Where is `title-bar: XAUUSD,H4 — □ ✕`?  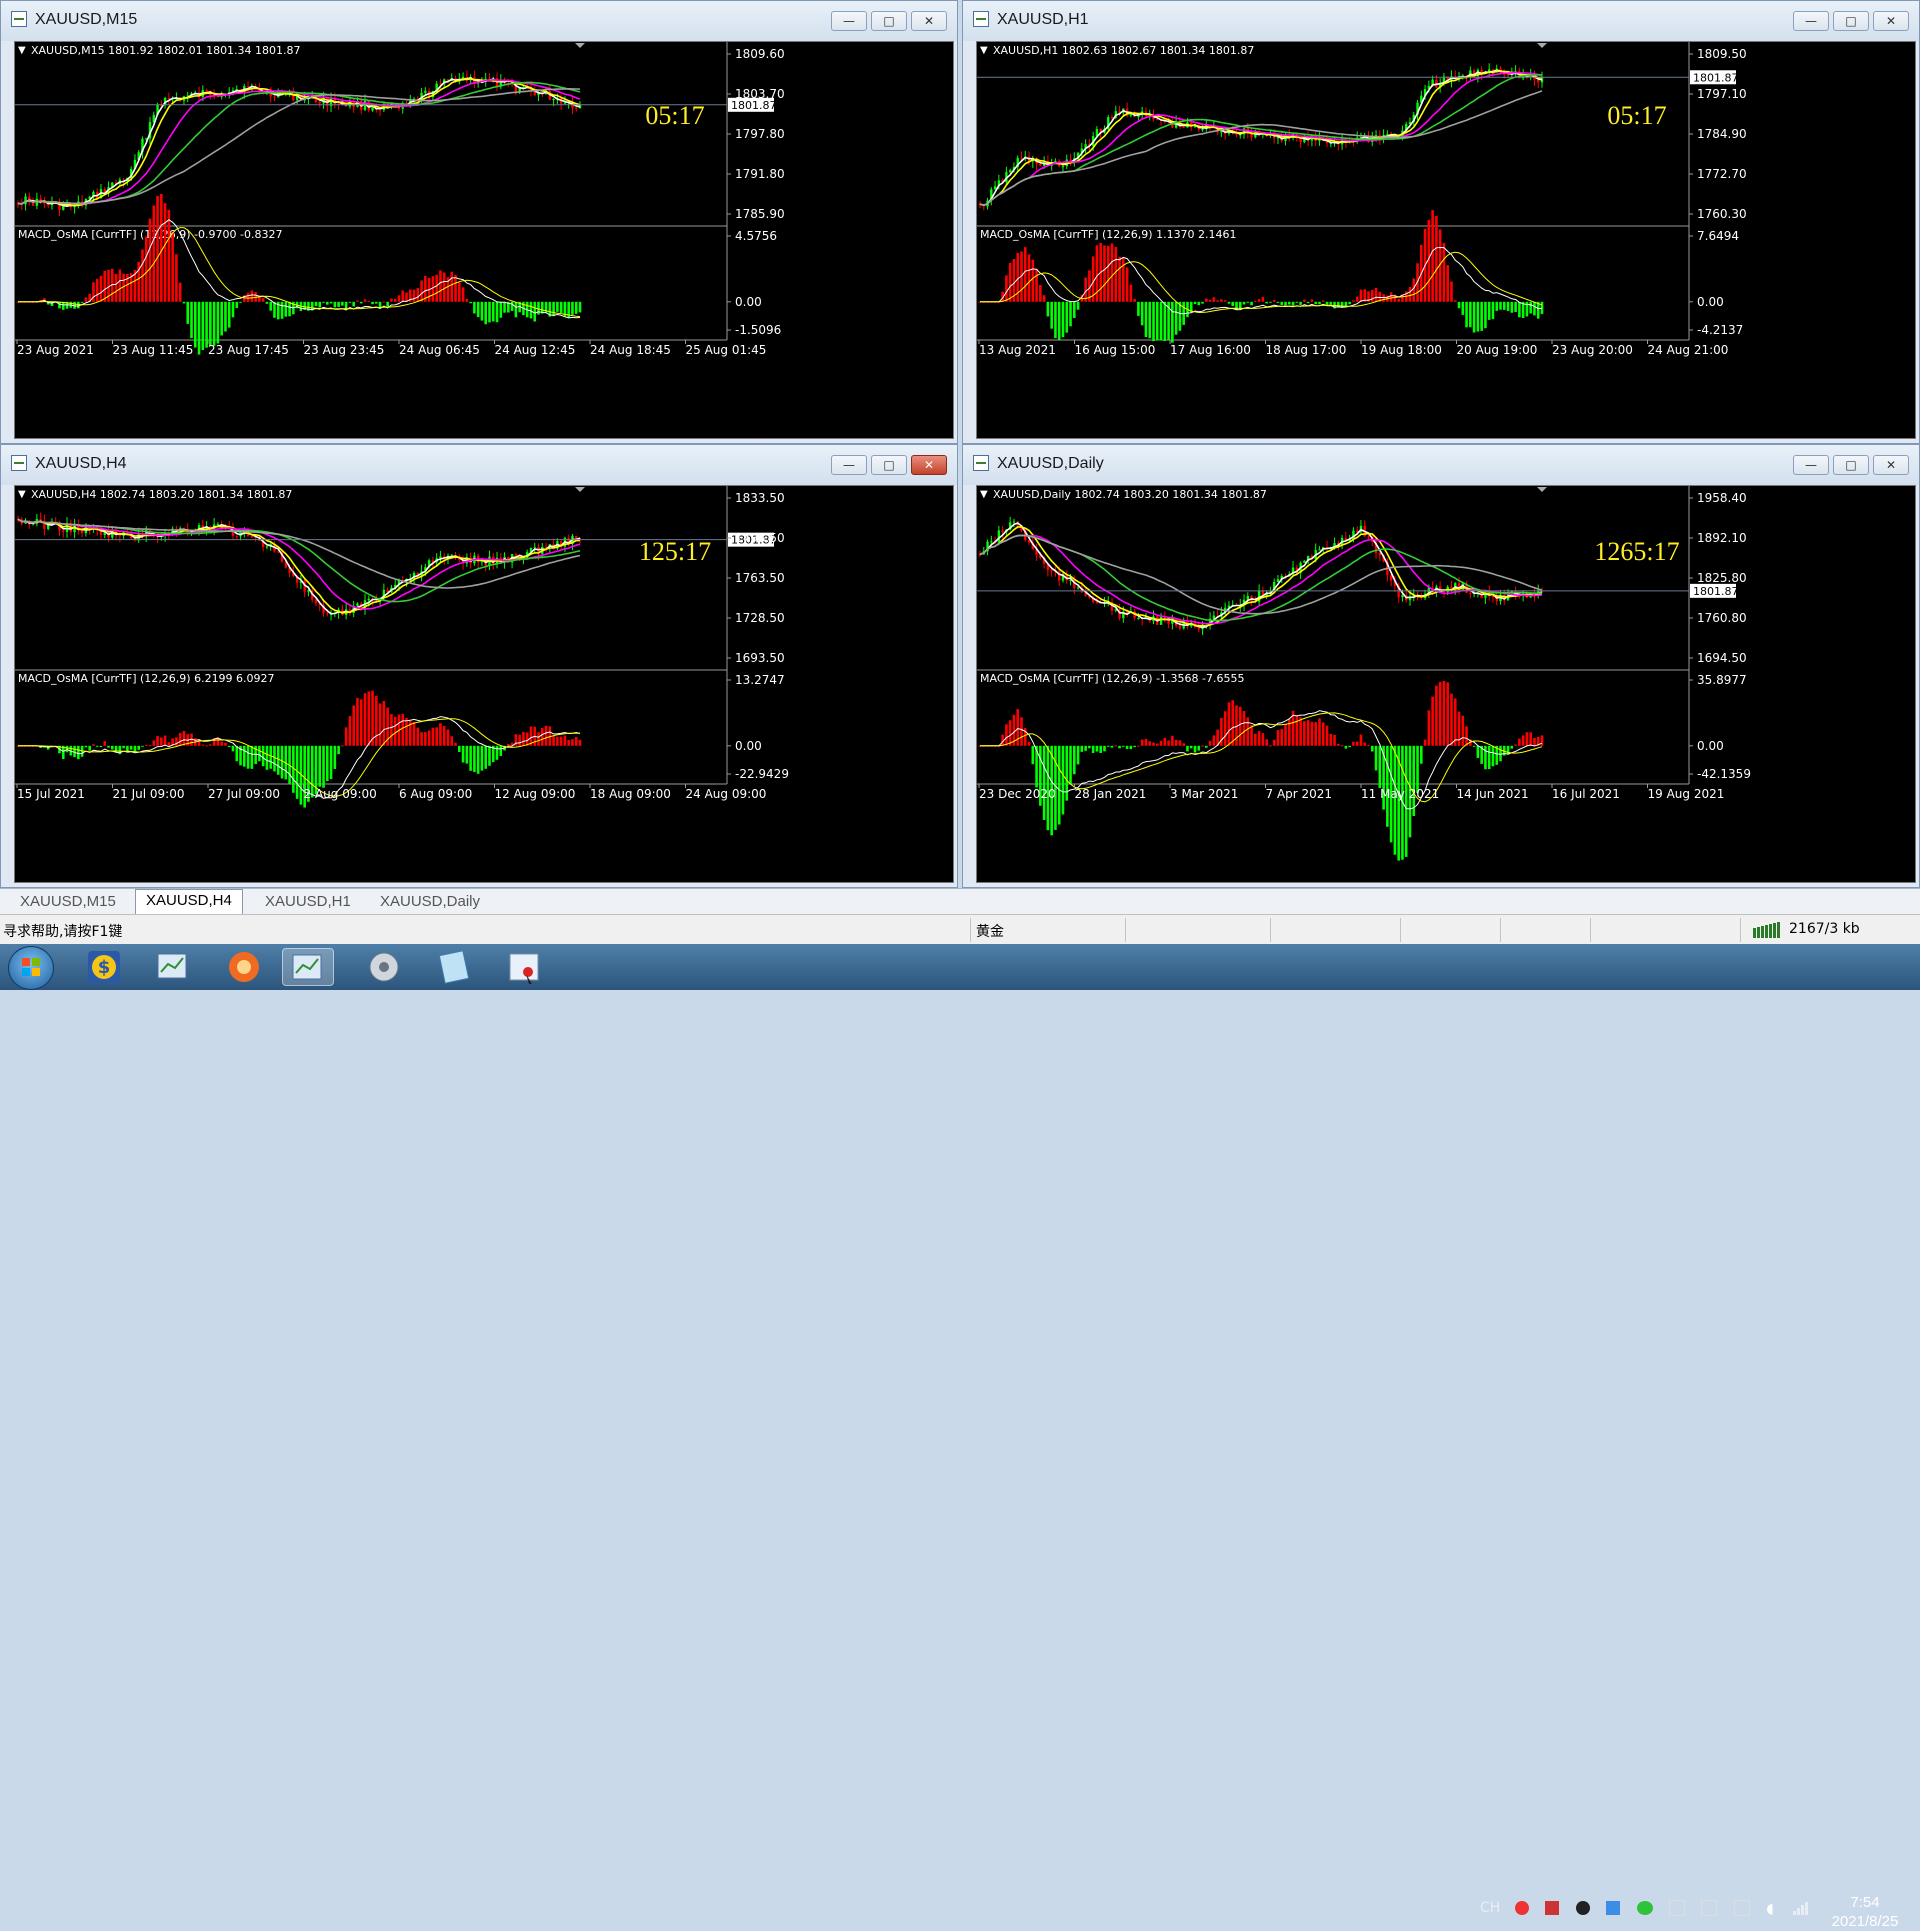
title-bar: XAUUSD,H4 — □ ✕ is located at coordinates (479, 465).